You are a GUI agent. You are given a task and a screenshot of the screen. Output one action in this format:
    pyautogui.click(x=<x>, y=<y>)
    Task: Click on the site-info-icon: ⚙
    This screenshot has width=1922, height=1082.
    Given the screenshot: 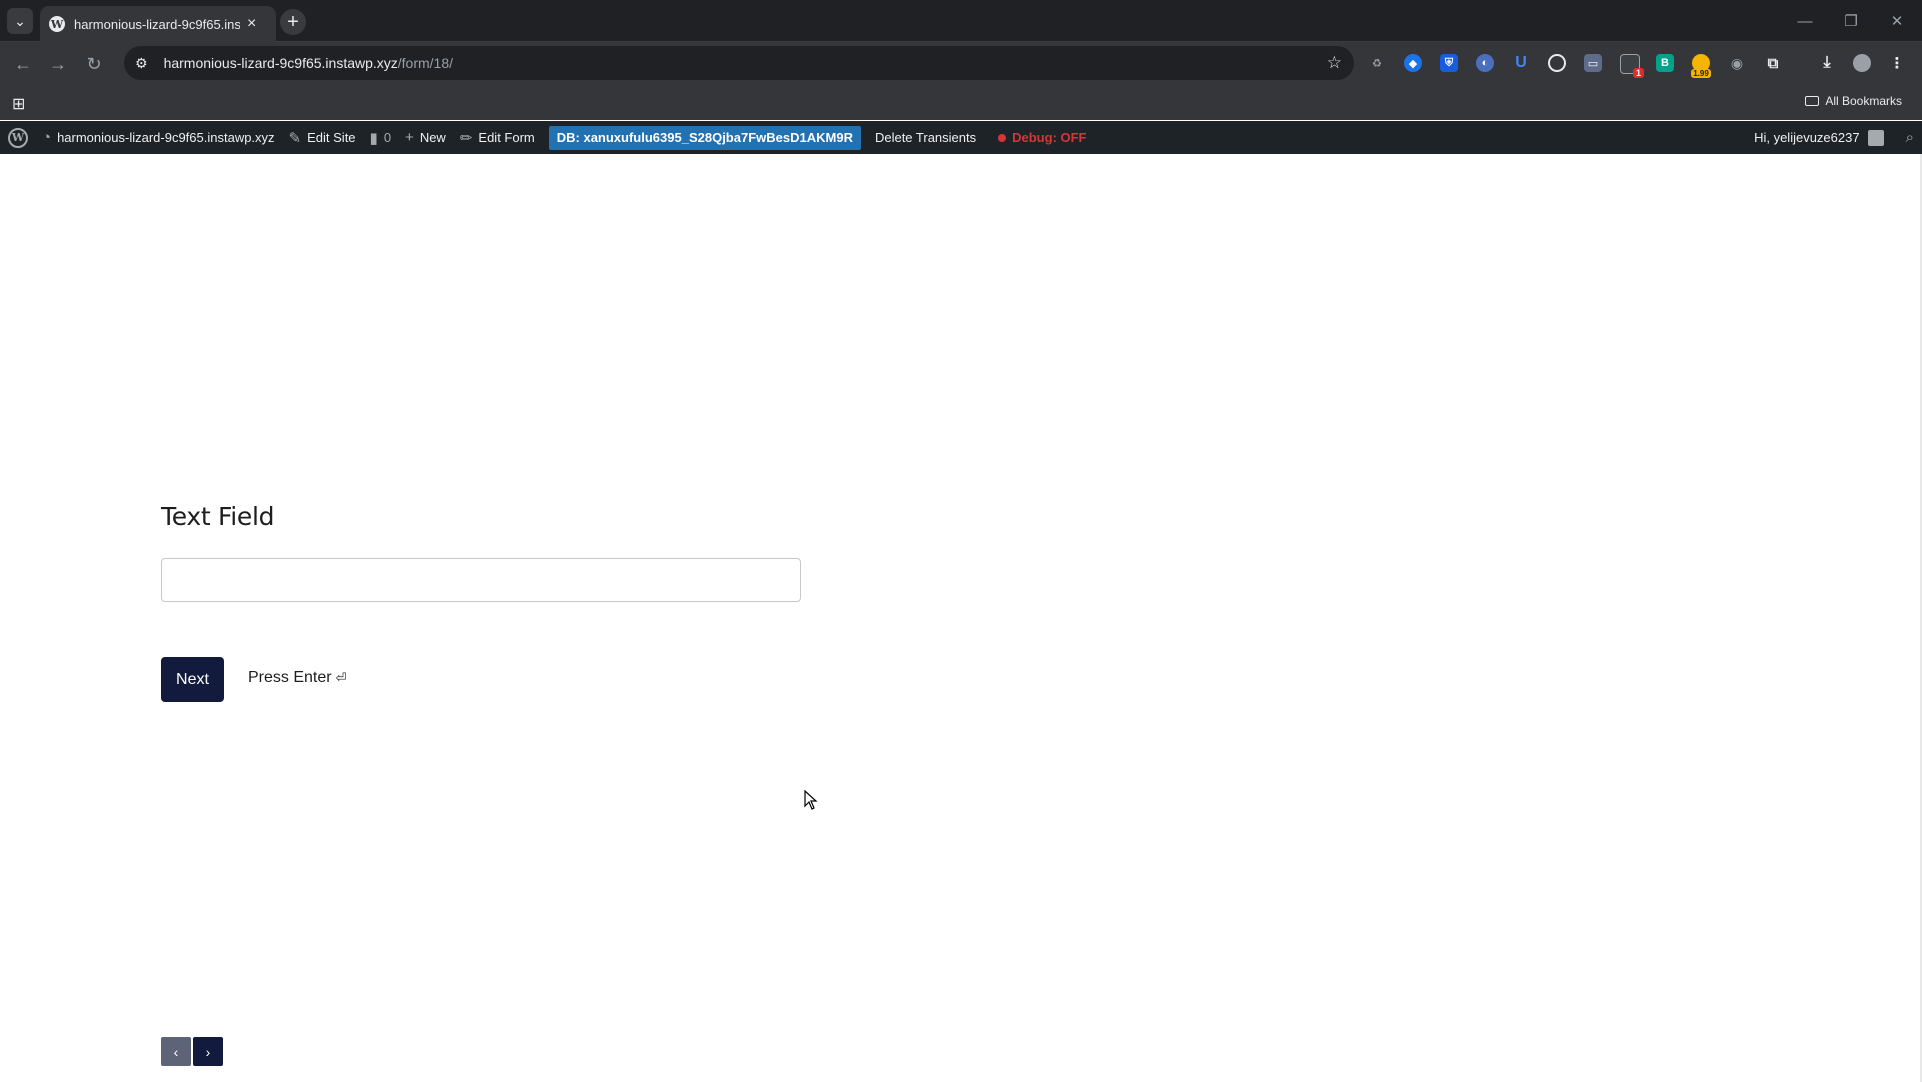 What is the action you would take?
    pyautogui.click(x=141, y=63)
    